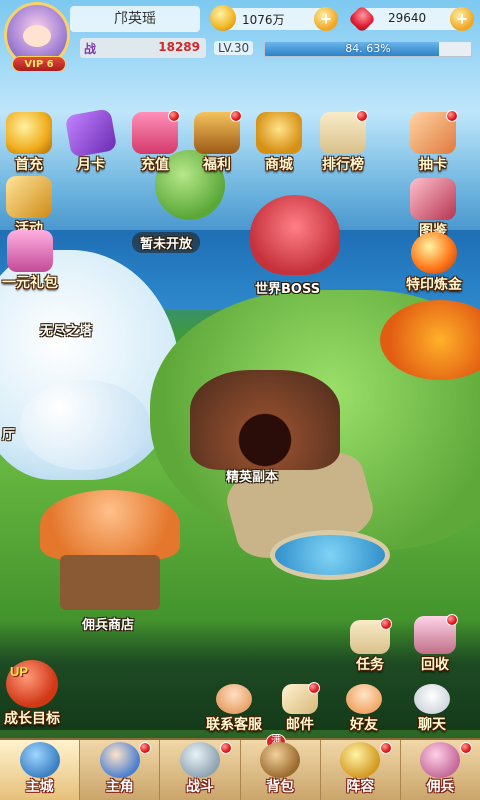 The height and width of the screenshot is (800, 480). I want to click on flag-icon, so click(360, 760).